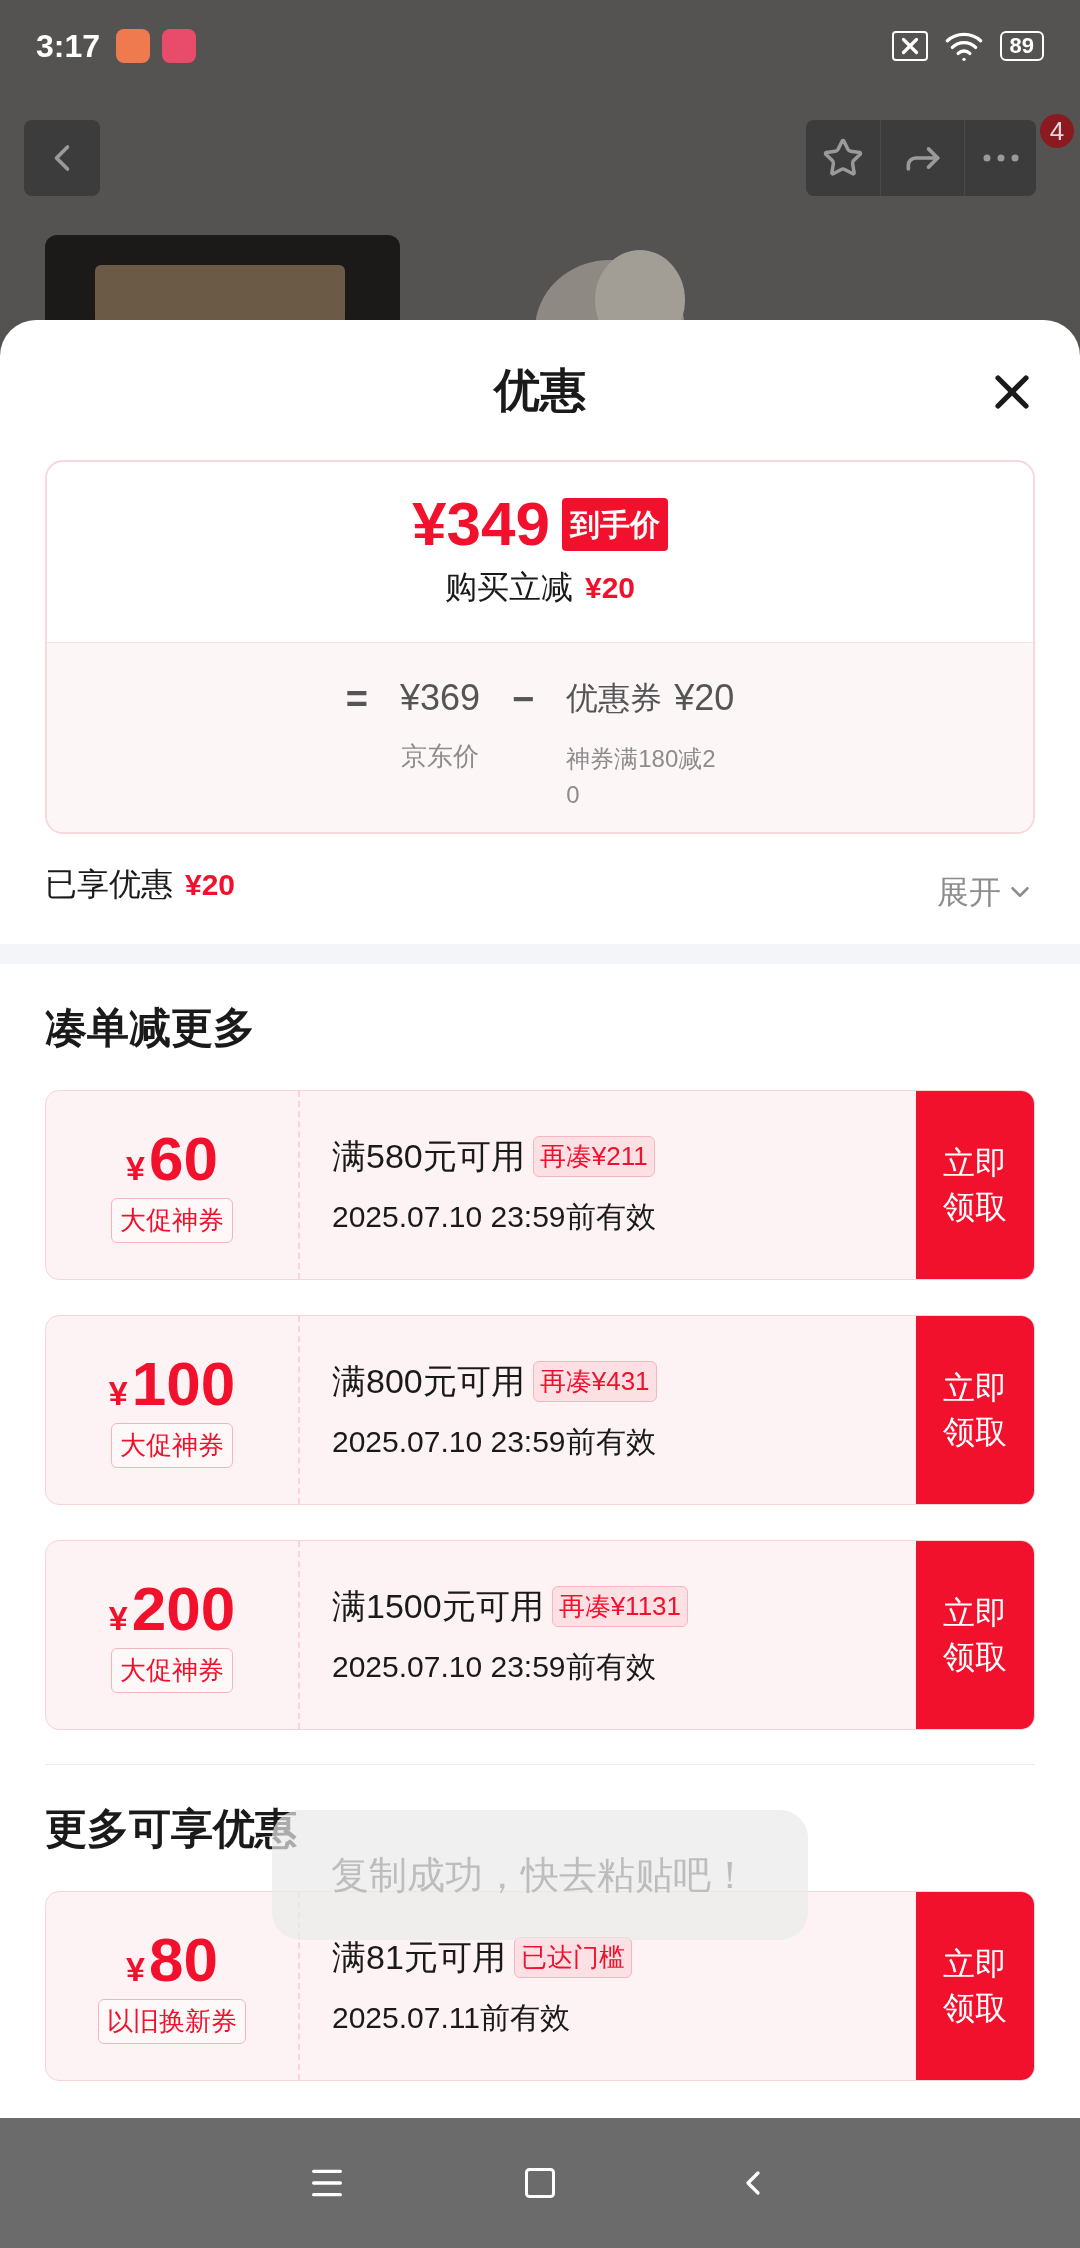 This screenshot has height=2248, width=1080. I want to click on coupon-condition: 满580元可用, so click(428, 1156).